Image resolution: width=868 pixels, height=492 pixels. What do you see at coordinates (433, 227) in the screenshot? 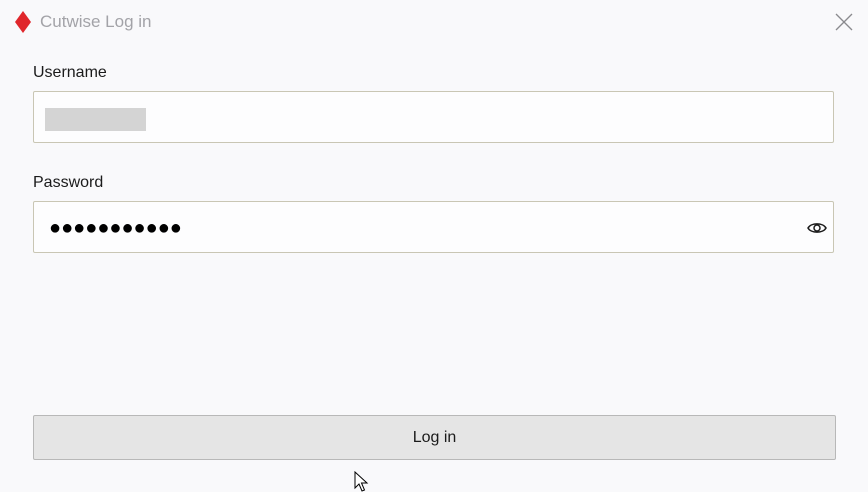
I see `password-input: ●●●●●●●●●●●` at bounding box center [433, 227].